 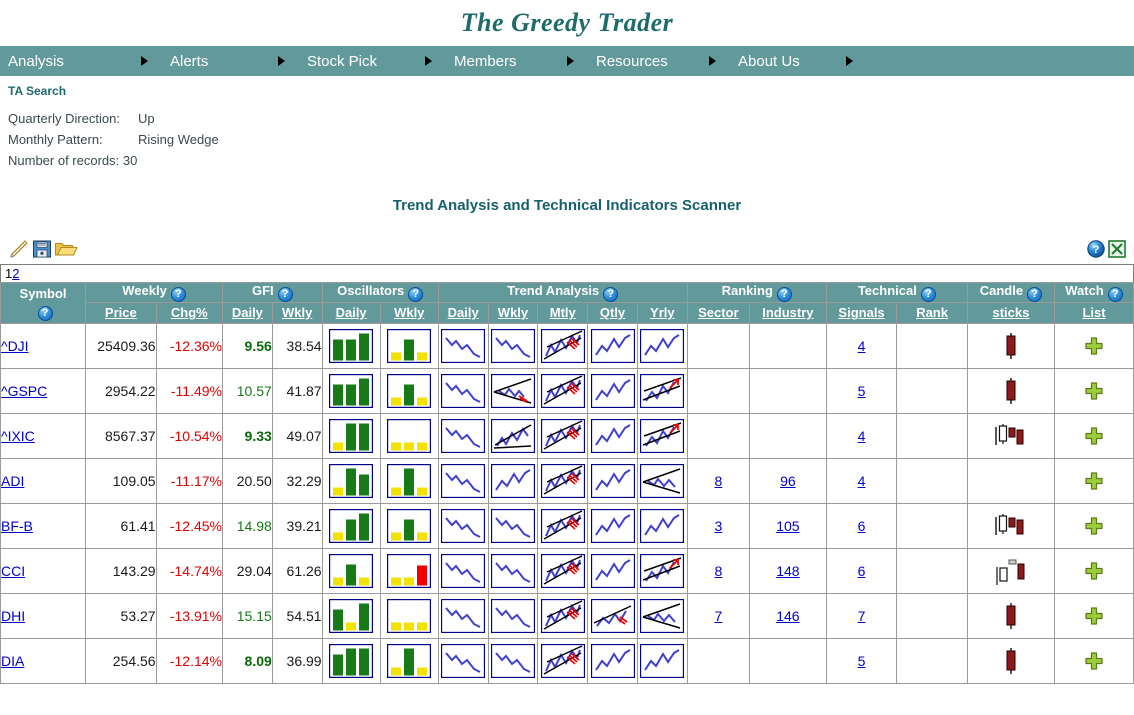 I want to click on cell-symbol: ADI, so click(x=43, y=481).